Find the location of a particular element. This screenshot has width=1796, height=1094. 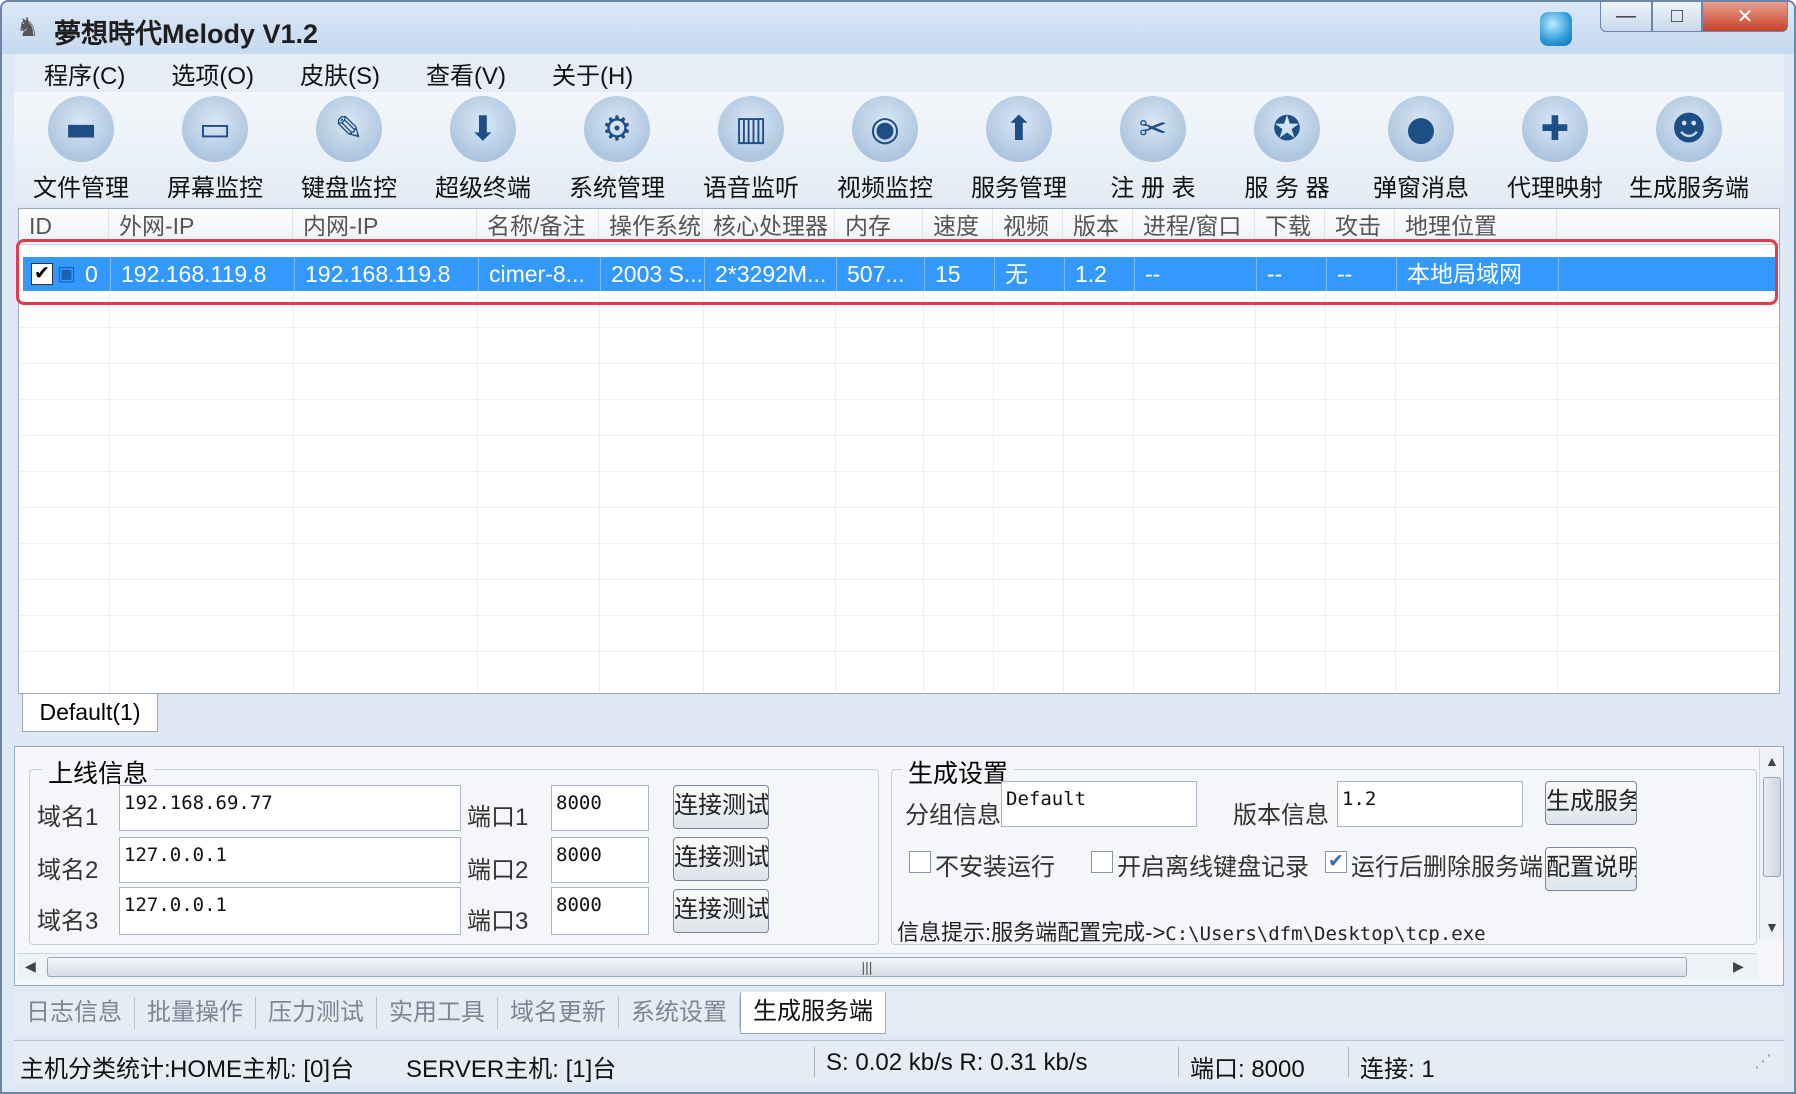

toolbar-button-12: ✚ 代理映射 is located at coordinates (1555, 148).